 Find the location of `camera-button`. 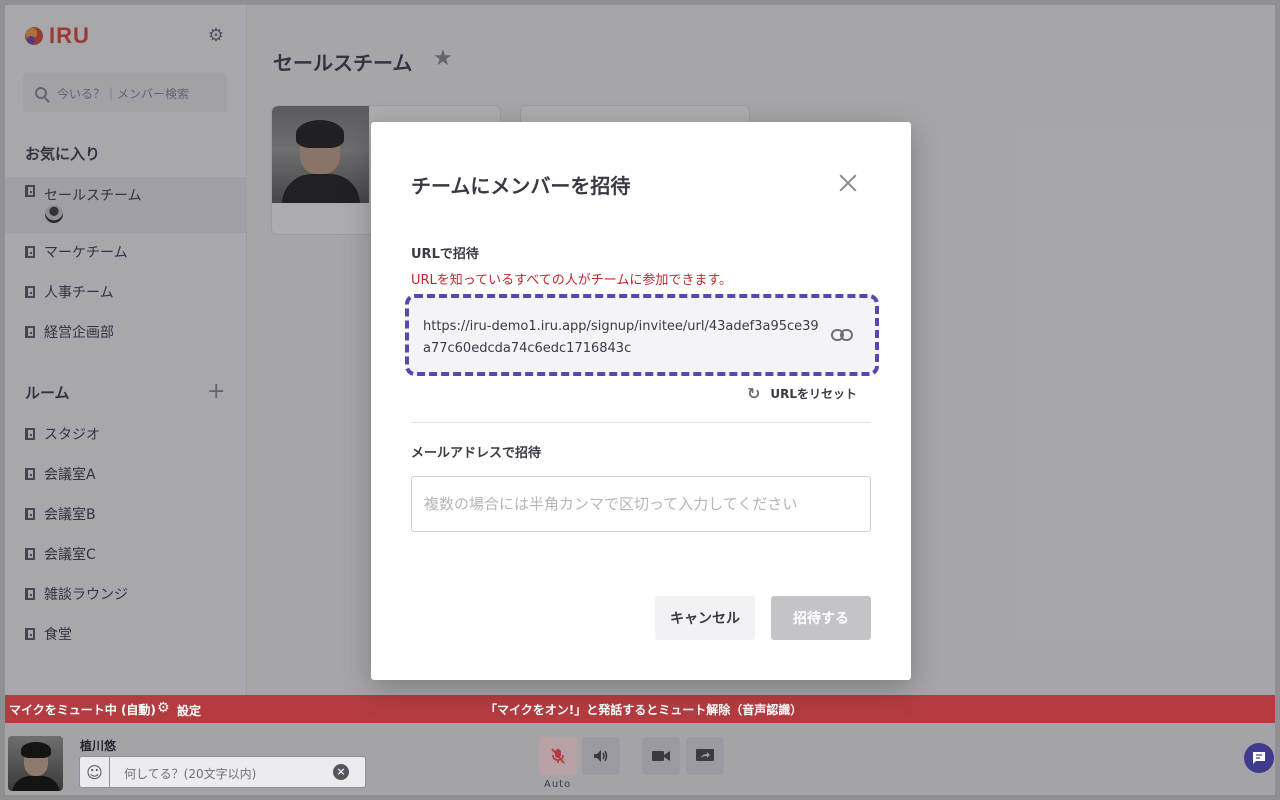

camera-button is located at coordinates (661, 756).